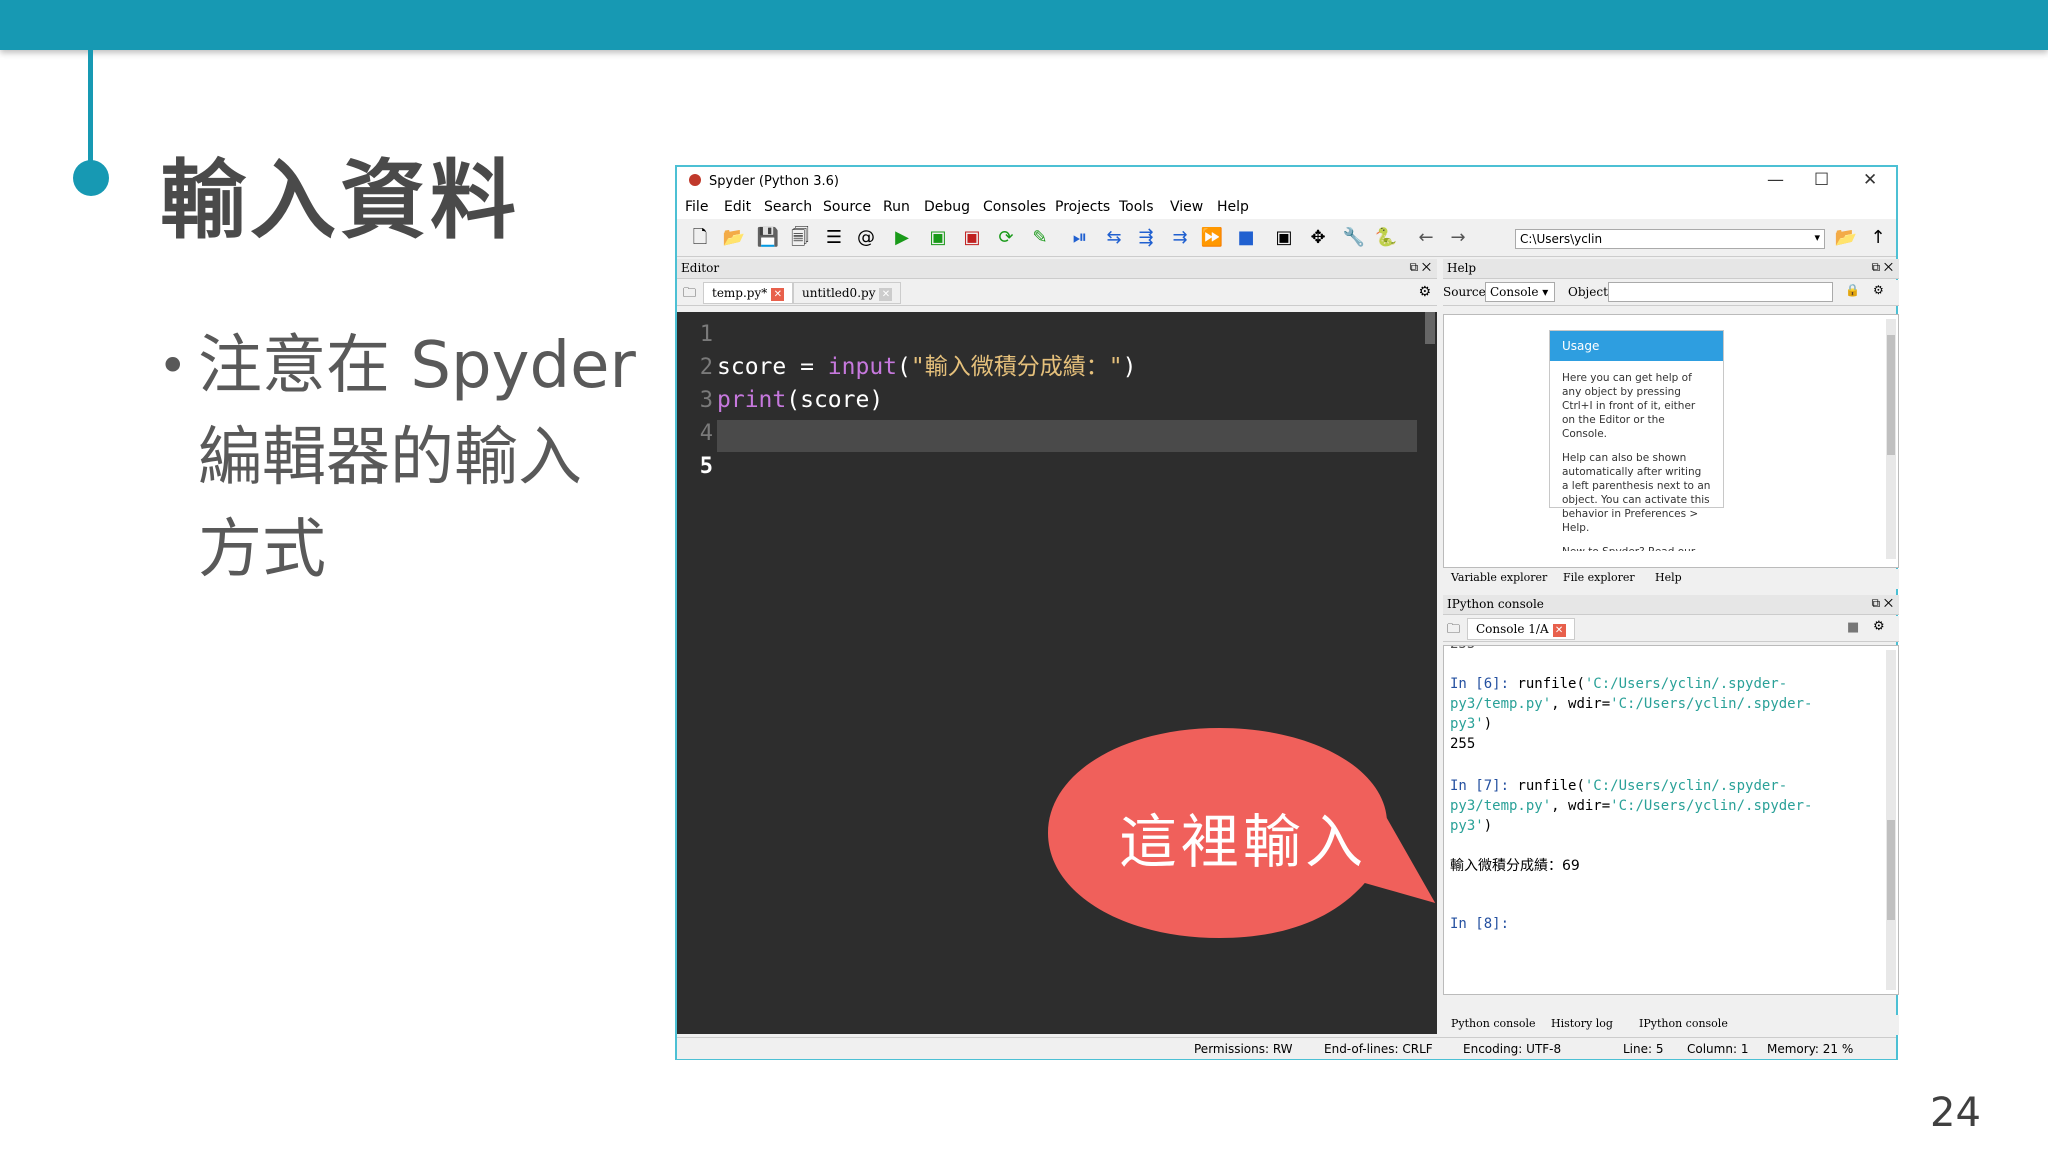 The image size is (2048, 1152). Describe the element at coordinates (800, 400) in the screenshot. I see `code-line-3: print(score)` at that location.